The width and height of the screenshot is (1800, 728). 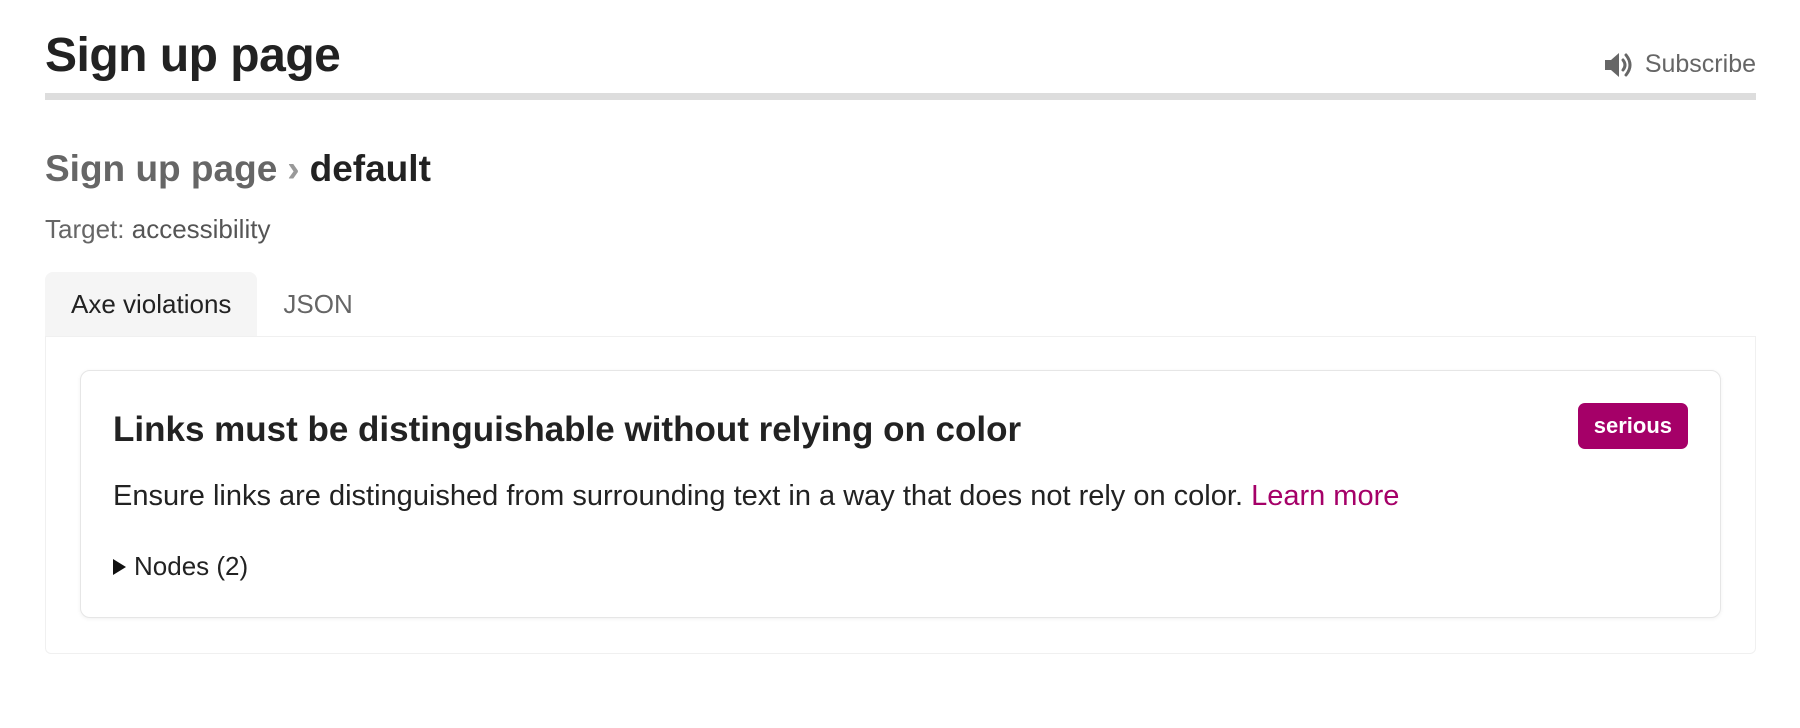 What do you see at coordinates (119, 566) in the screenshot?
I see `caret-right-icon` at bounding box center [119, 566].